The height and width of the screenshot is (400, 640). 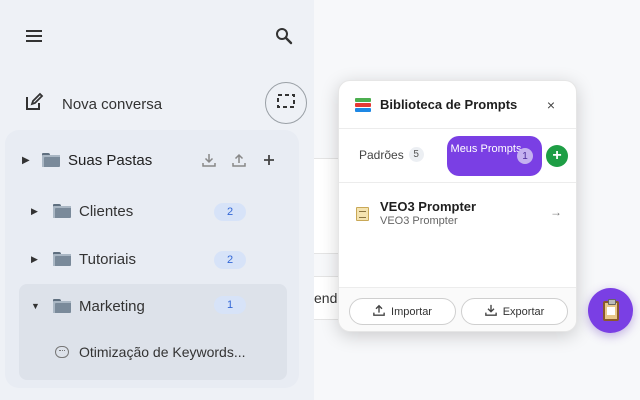 I want to click on collapse-caret-icon: ▼, so click(x=36, y=306).